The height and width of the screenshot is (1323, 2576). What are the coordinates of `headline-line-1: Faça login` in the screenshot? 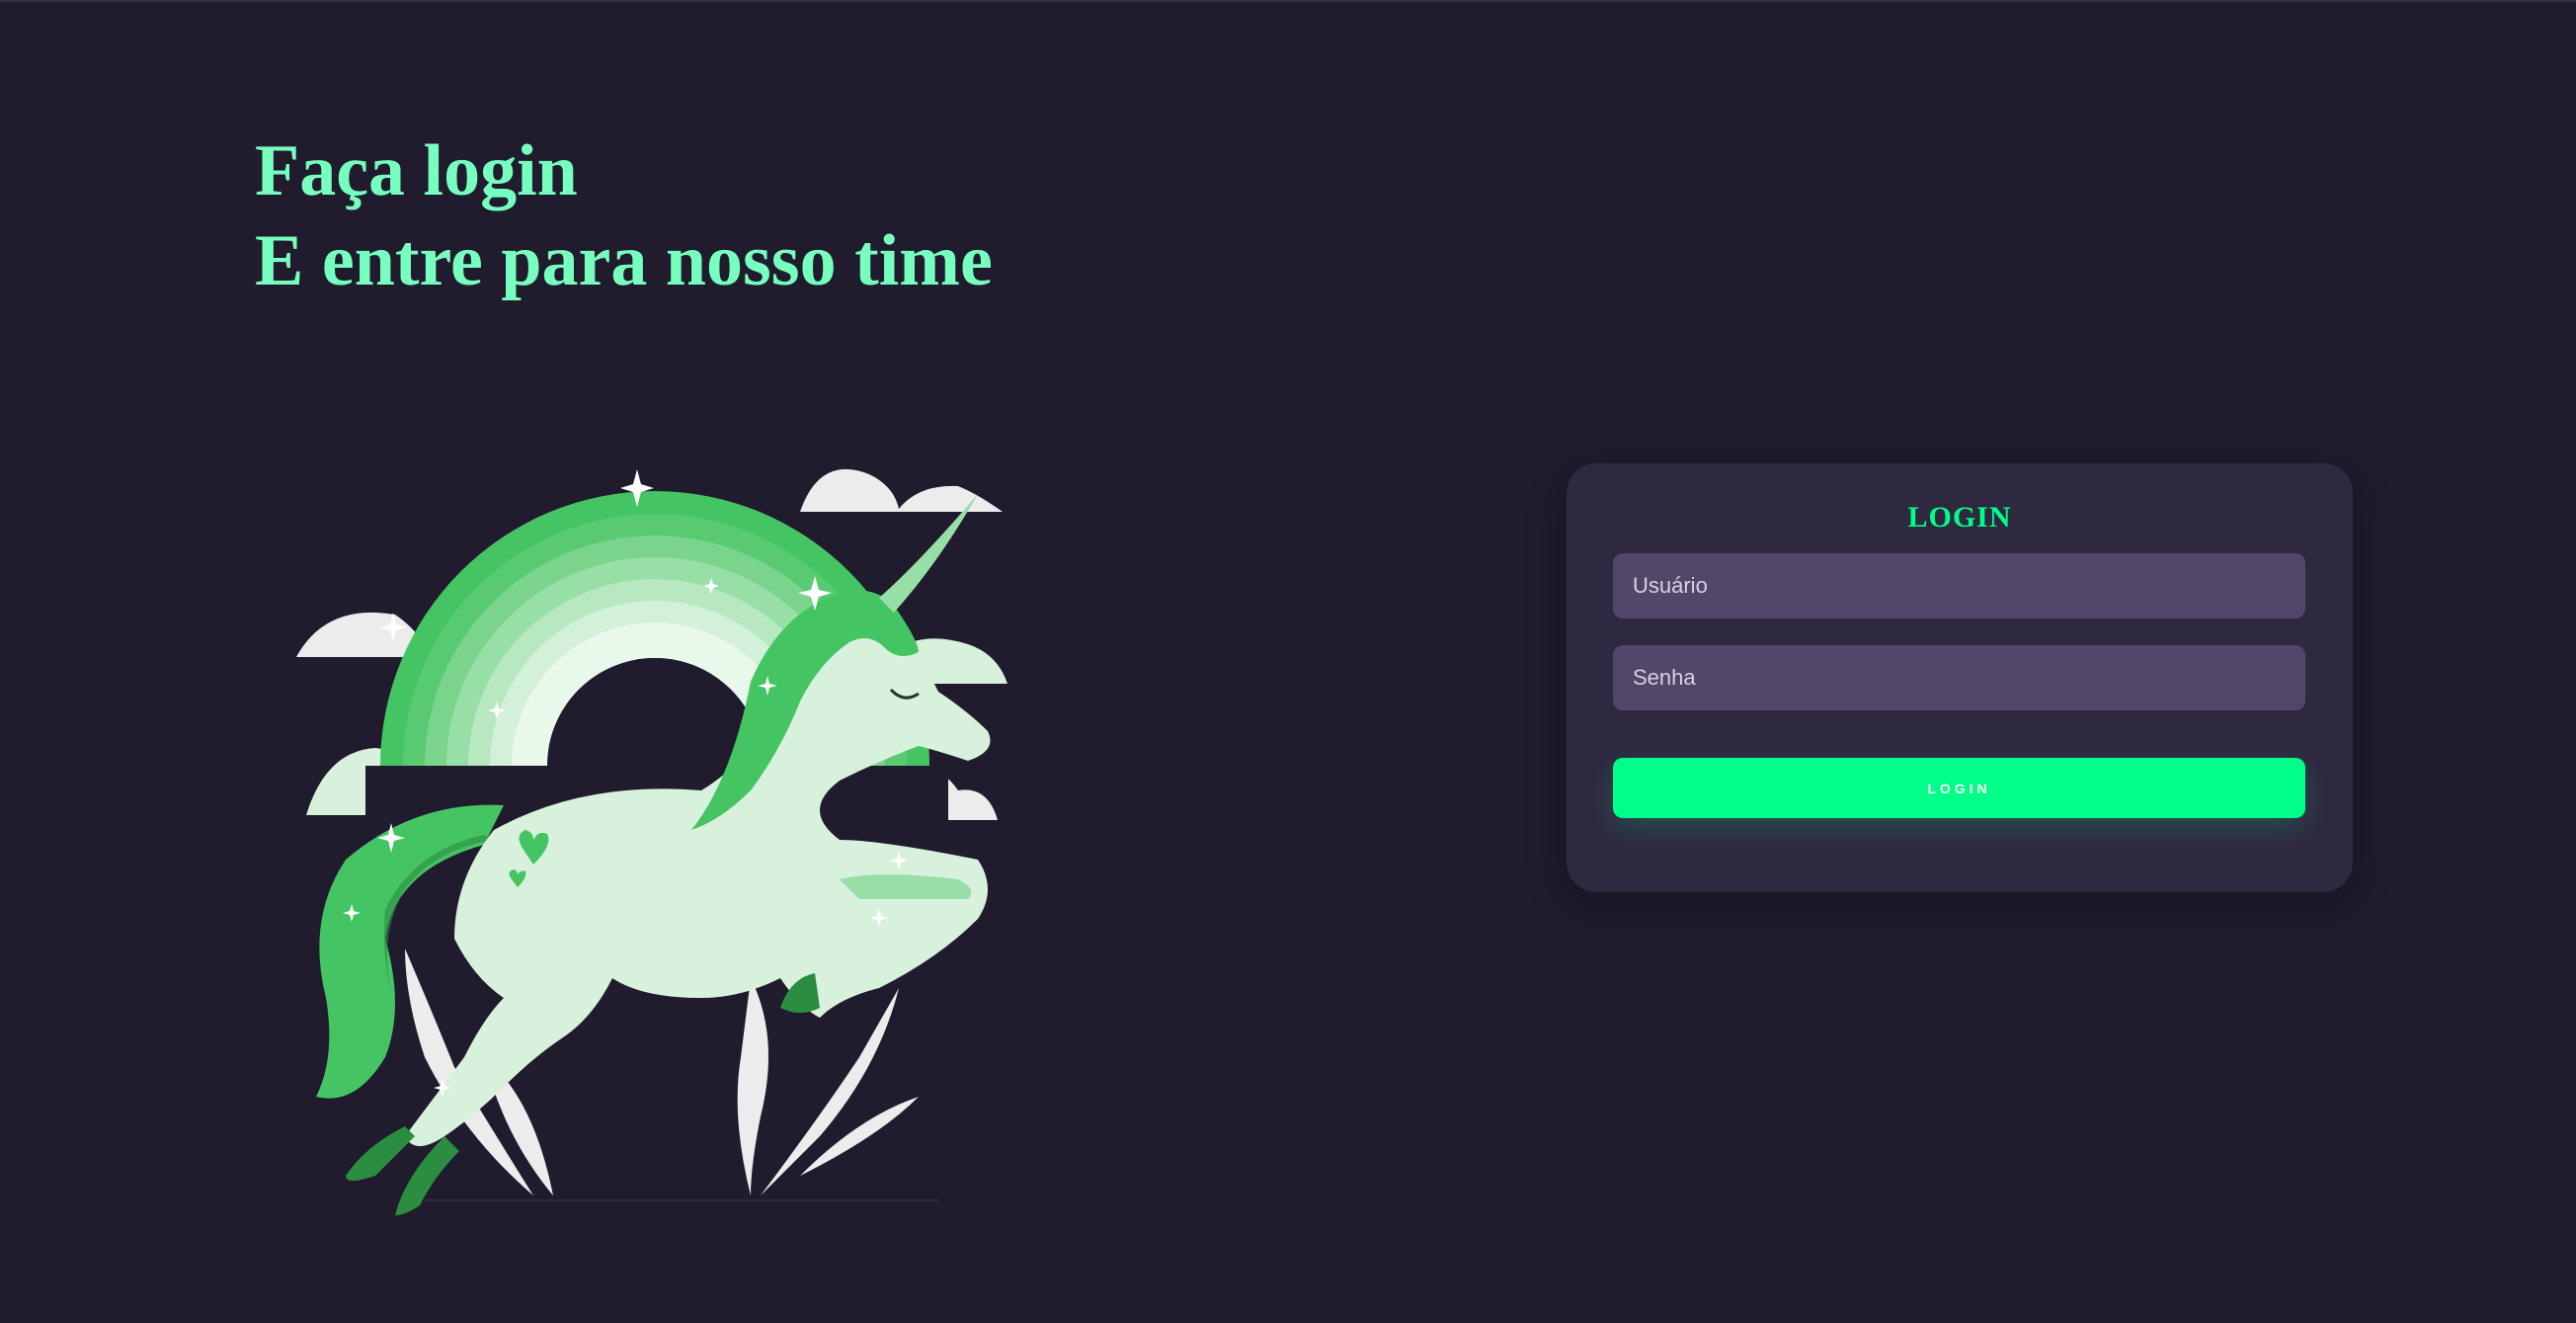 It's located at (416, 171).